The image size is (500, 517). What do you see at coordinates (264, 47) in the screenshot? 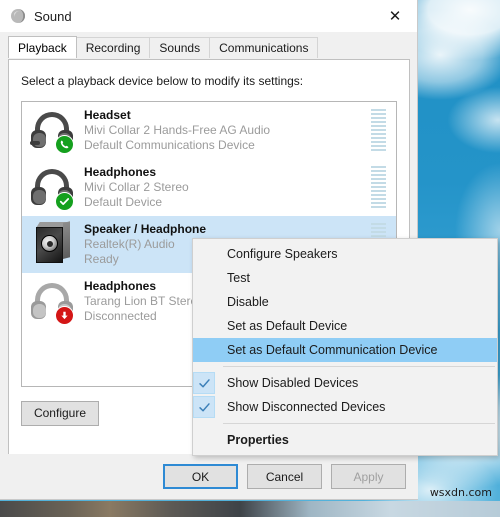
I see `tab-communications: Communications` at bounding box center [264, 47].